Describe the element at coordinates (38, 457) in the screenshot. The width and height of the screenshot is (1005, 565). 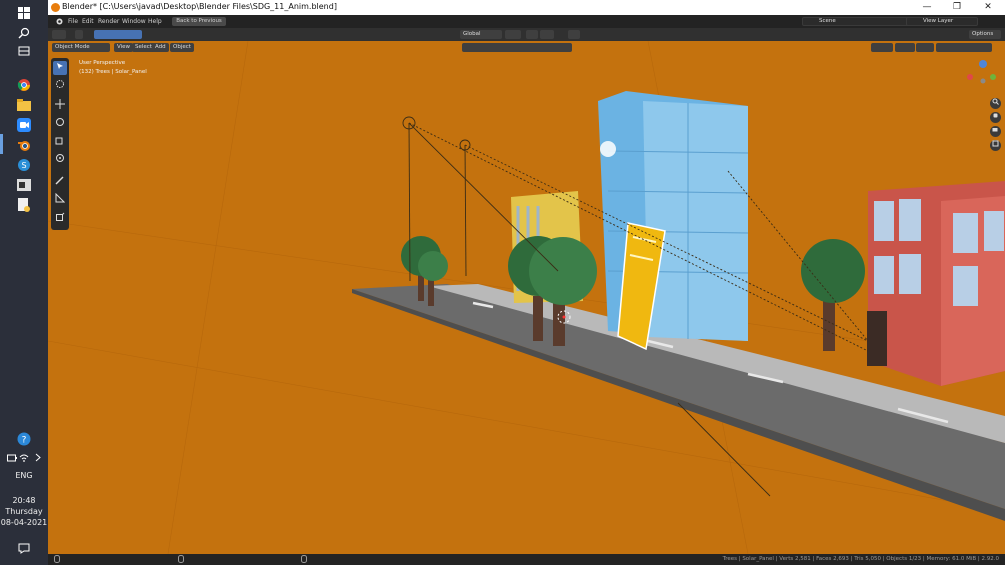
I see `chevron-right-icon` at that location.